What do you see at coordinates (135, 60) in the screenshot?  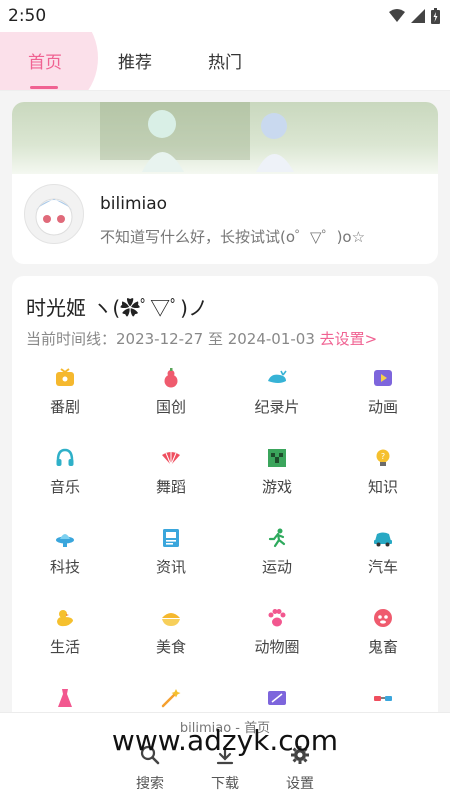 I see `tab-recommend: 推荐` at bounding box center [135, 60].